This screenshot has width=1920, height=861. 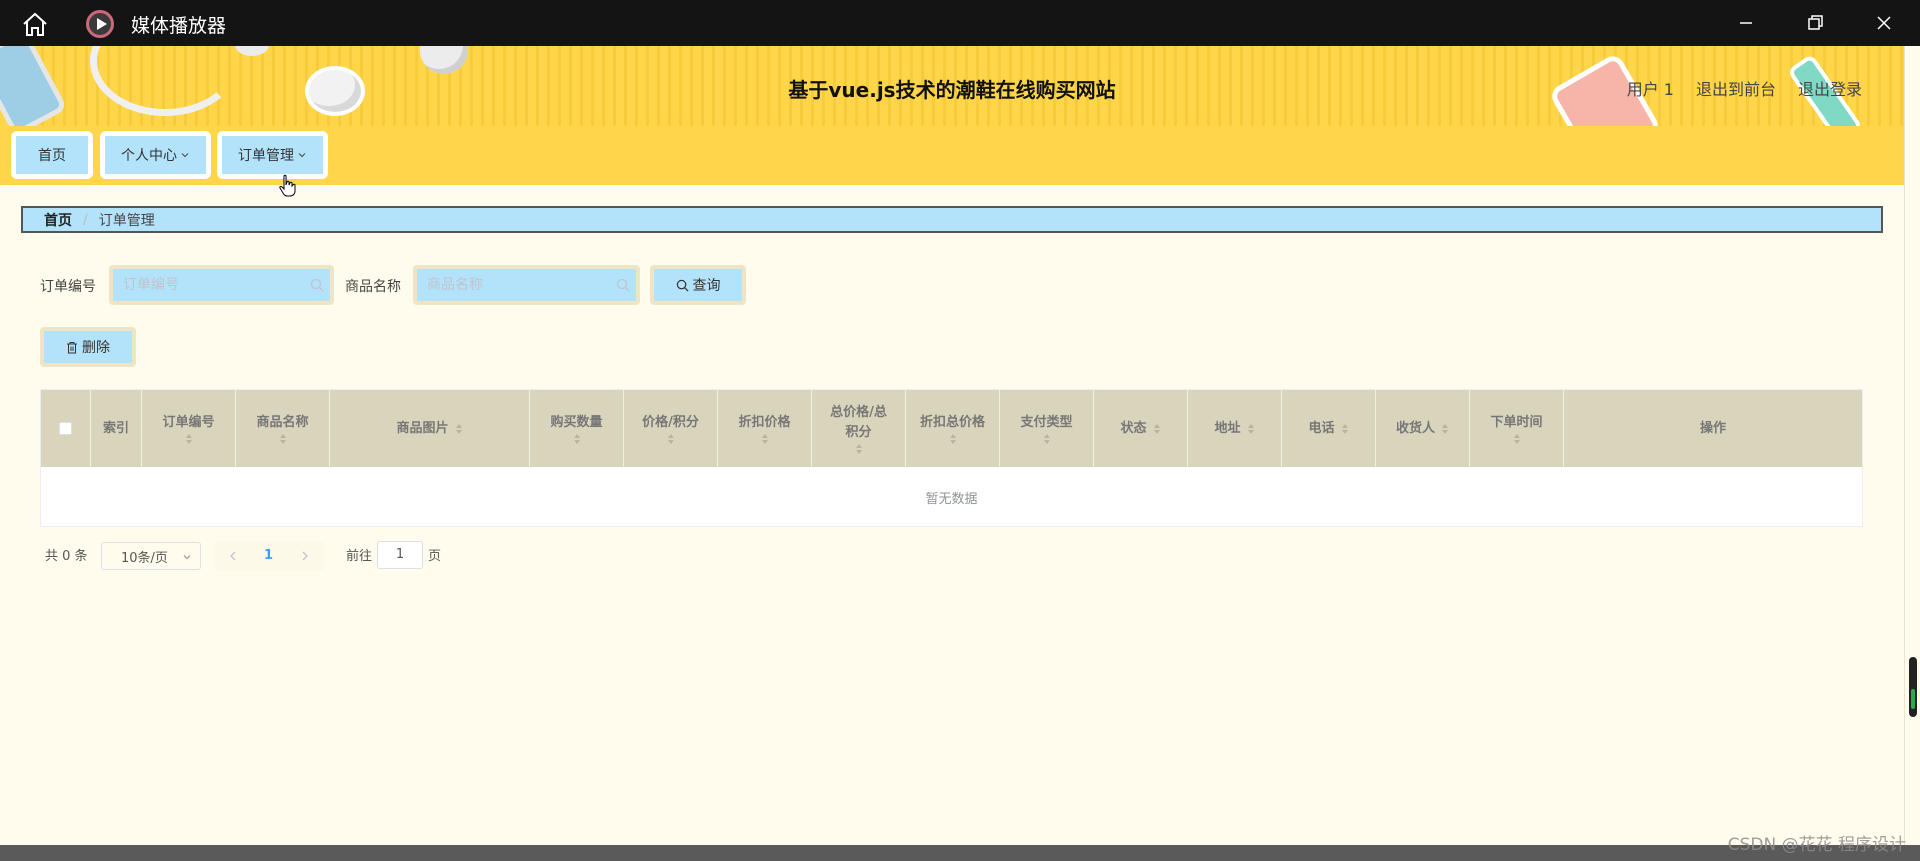 I want to click on header-links: 用户 1 退出到前台 退出登录, so click(x=1744, y=88).